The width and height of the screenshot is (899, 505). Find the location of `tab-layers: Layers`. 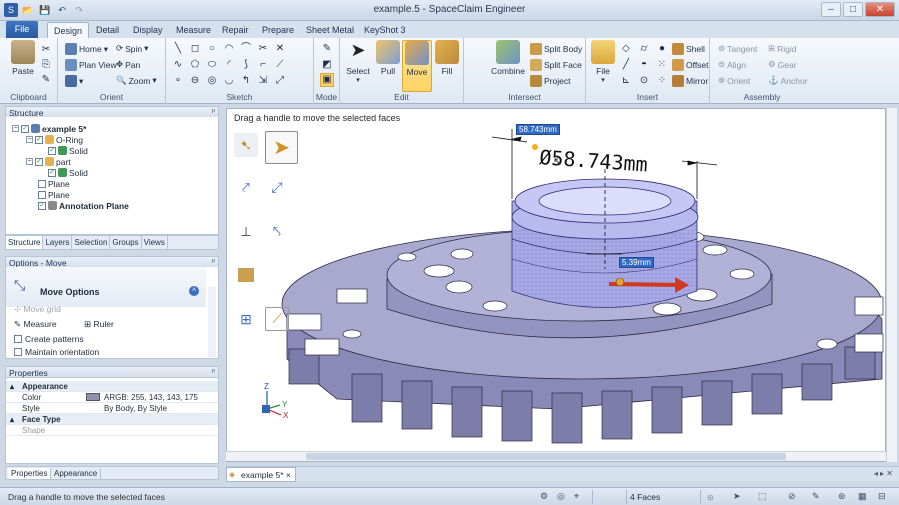

tab-layers: Layers is located at coordinates (58, 242).